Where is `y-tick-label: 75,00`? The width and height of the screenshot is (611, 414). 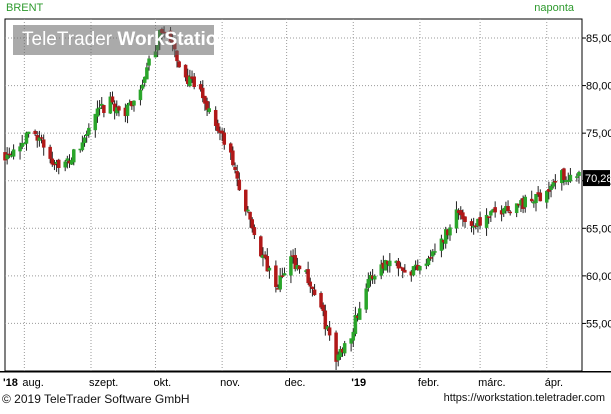
y-tick-label: 75,00 is located at coordinates (598, 134).